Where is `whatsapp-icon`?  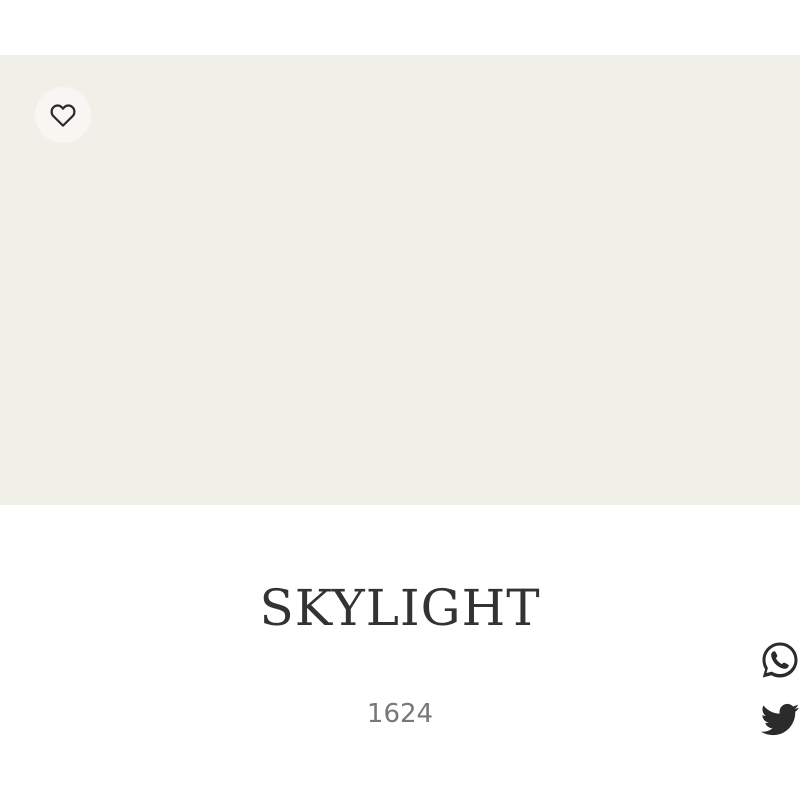 whatsapp-icon is located at coordinates (780, 660).